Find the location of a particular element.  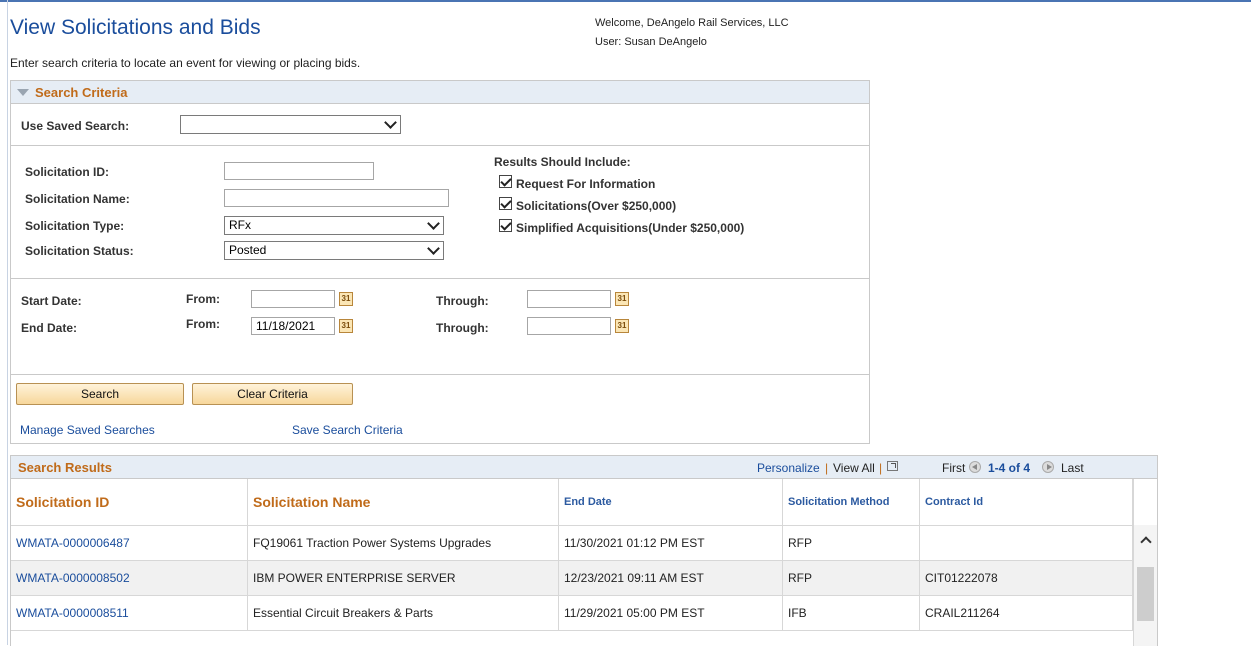

first-link: First is located at coordinates (953, 468).